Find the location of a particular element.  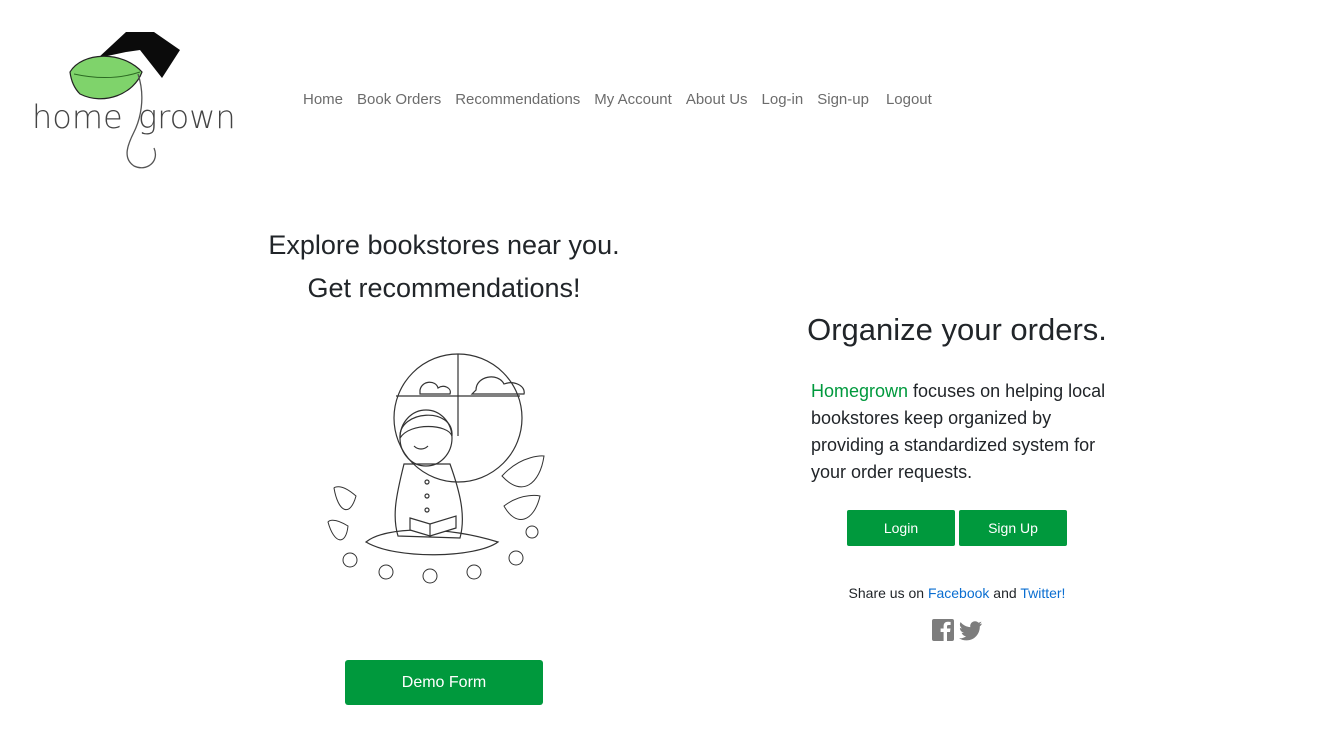

share-prefix: Share us on is located at coordinates (888, 593).